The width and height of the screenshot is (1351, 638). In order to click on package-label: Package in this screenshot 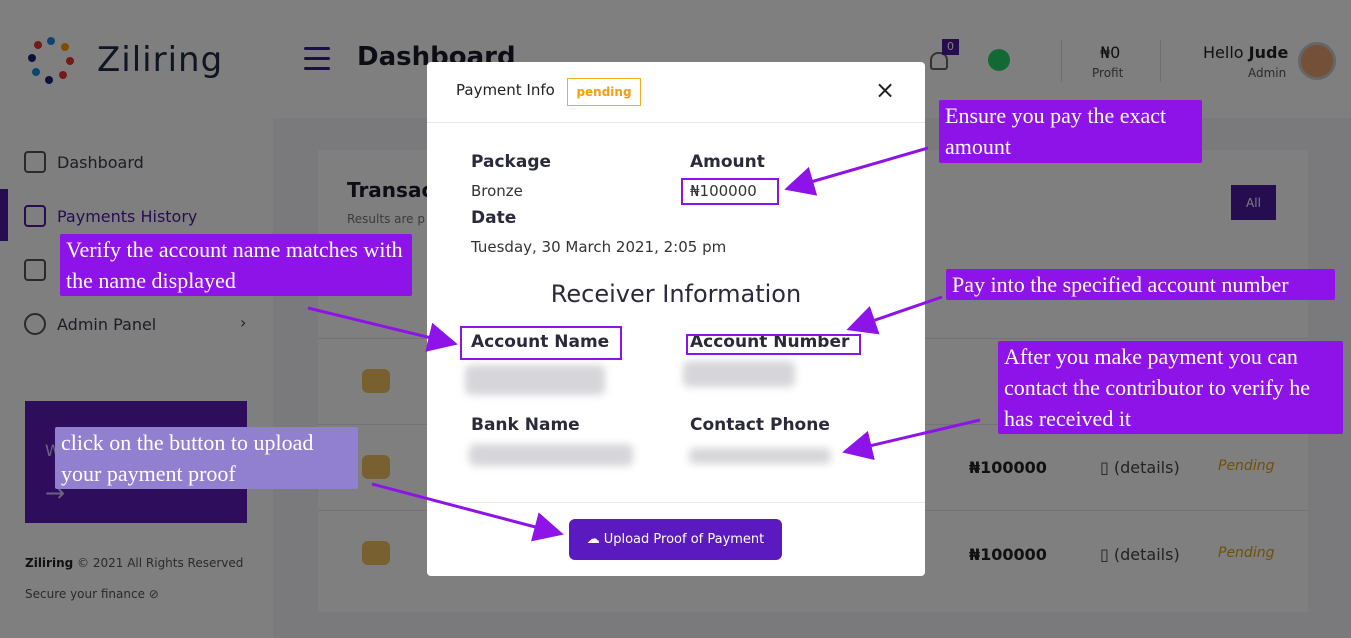, I will do `click(511, 162)`.